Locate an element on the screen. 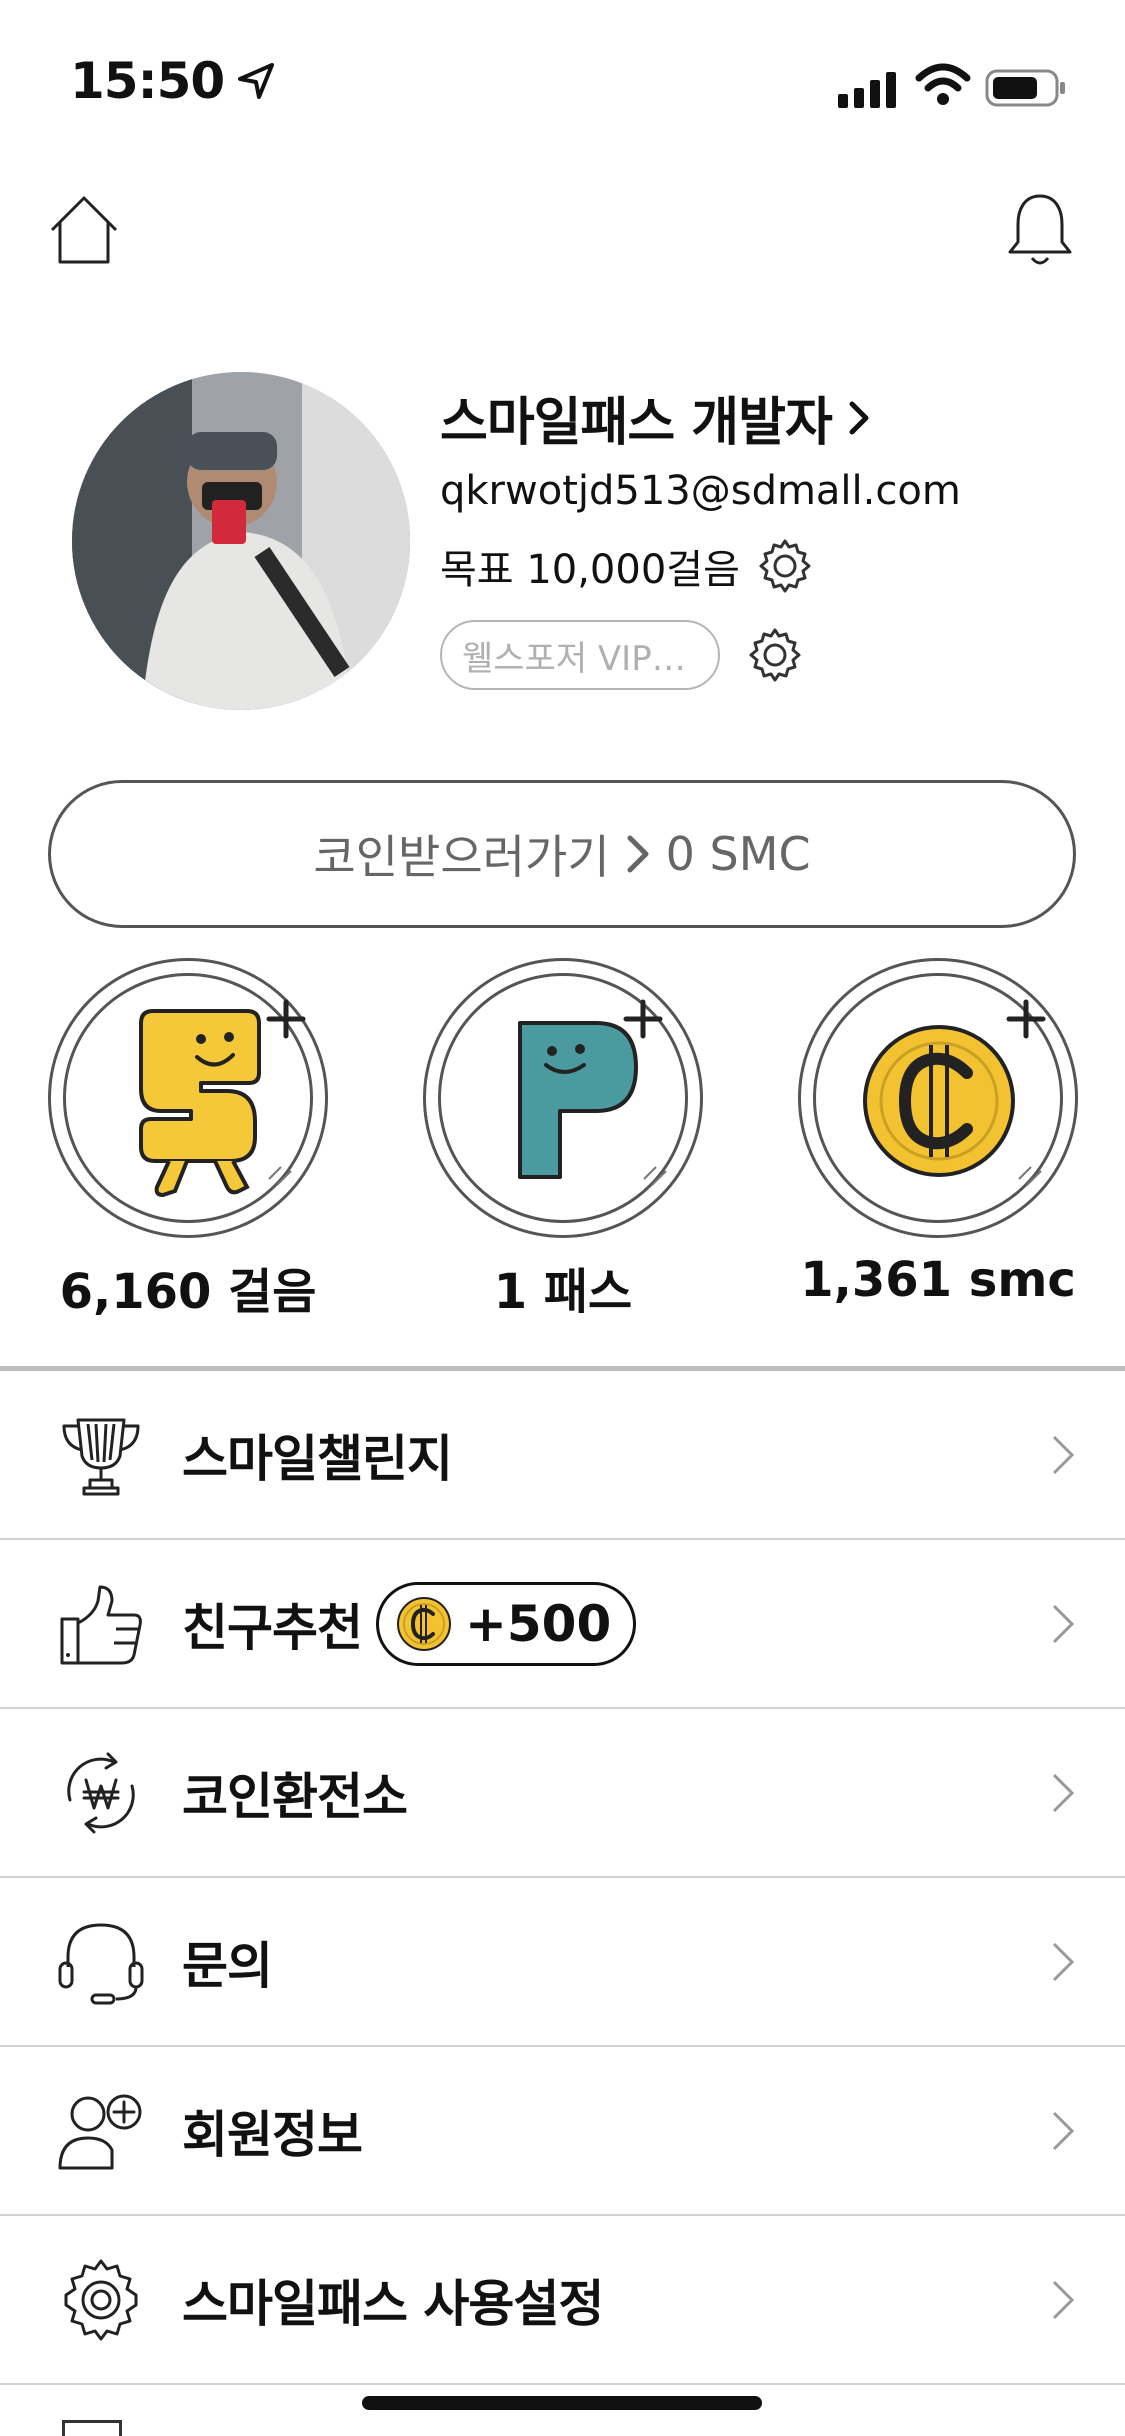 The height and width of the screenshot is (2436, 1125). status-time-group: 15:50 is located at coordinates (173, 81).